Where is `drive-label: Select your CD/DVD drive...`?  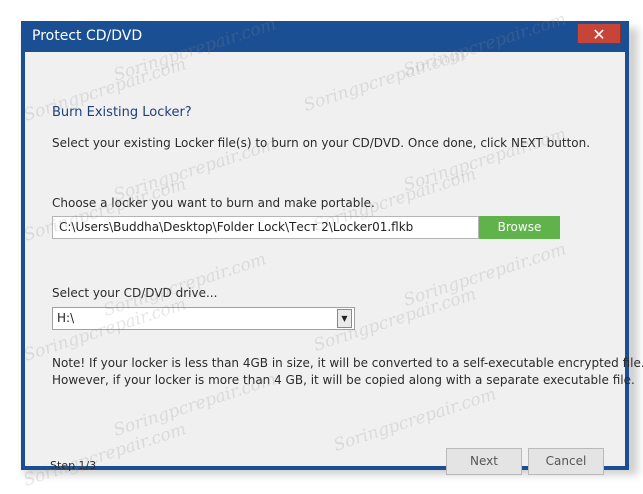
drive-label: Select your CD/DVD drive... is located at coordinates (135, 293).